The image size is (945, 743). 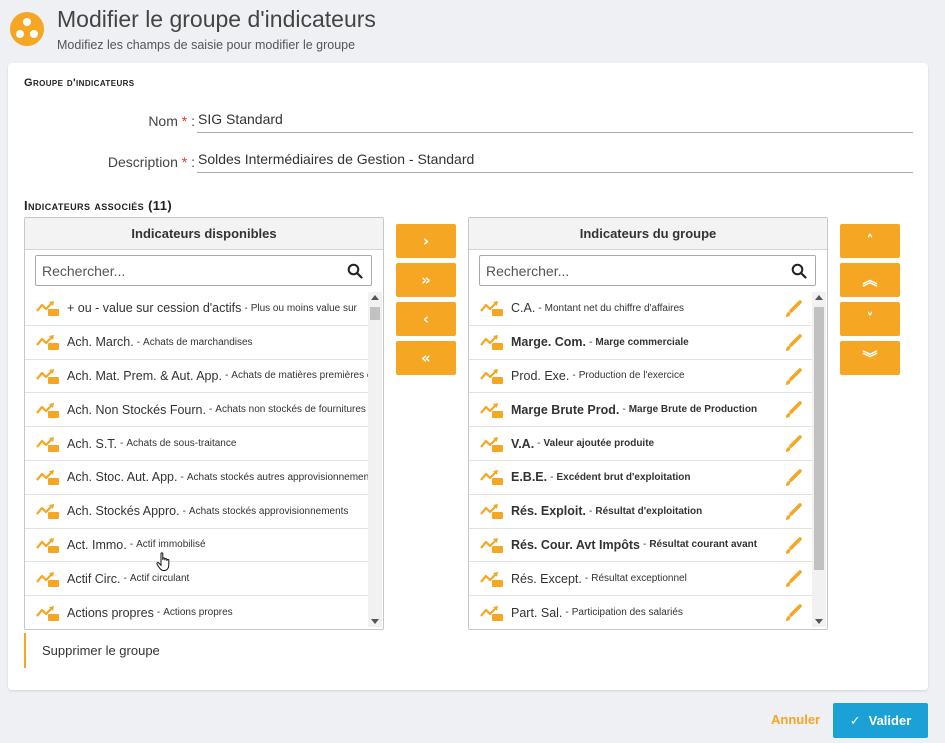 I want to click on list-item: Actions propres - Actions propres, so click(x=197, y=611).